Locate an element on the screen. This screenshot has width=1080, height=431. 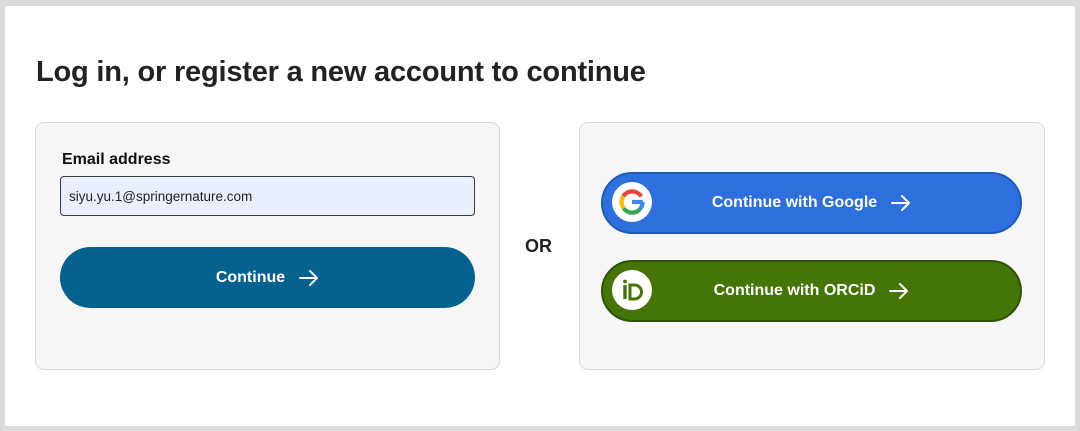
continue-with-google-button: Continue with Google is located at coordinates (811, 203).